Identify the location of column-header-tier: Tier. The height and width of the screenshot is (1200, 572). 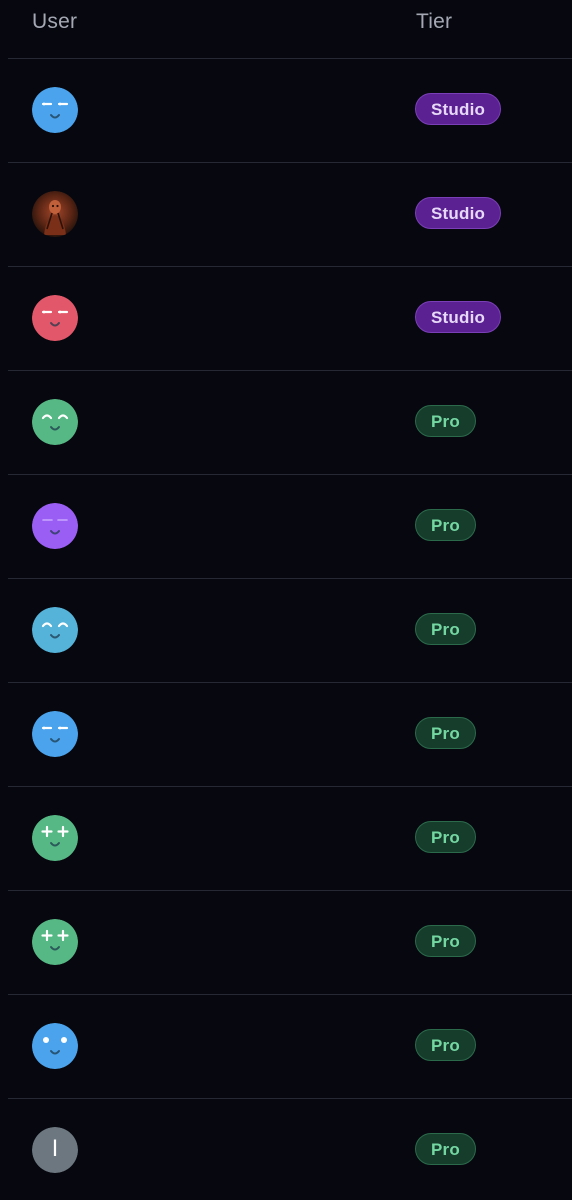
(434, 22).